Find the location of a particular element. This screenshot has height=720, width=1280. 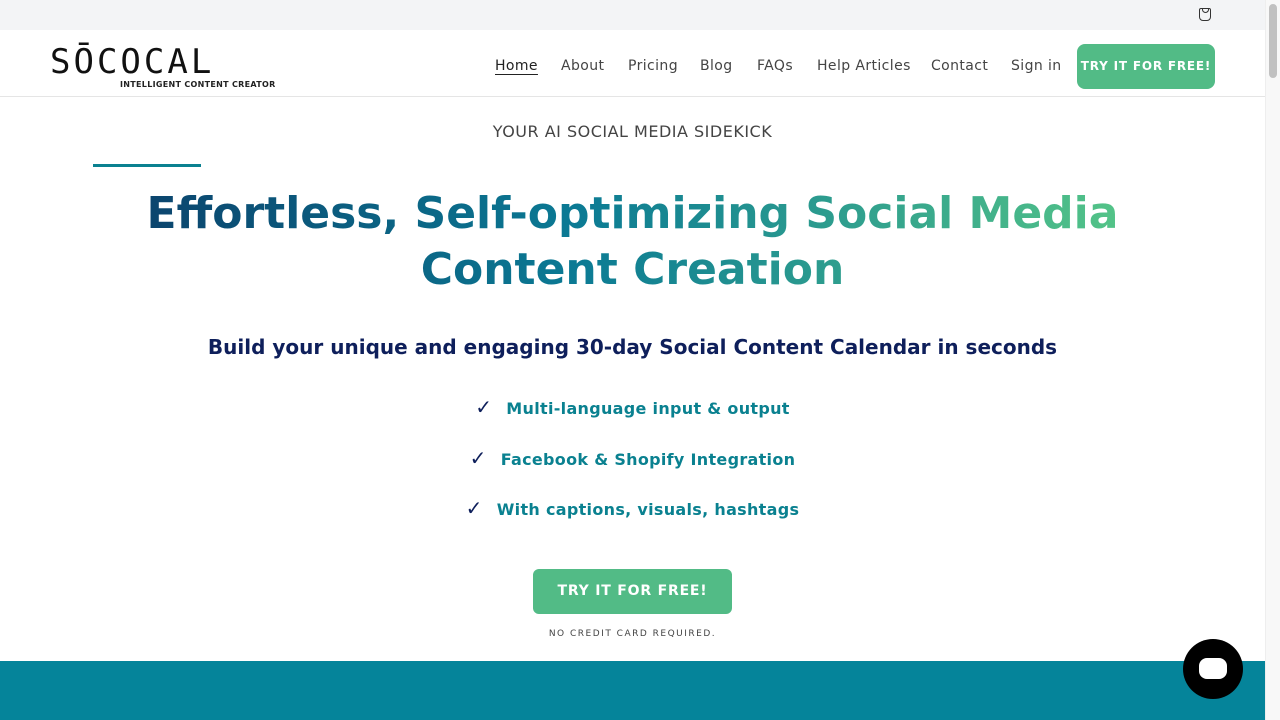

feature-item: ✓ Multi-language input & output is located at coordinates (632, 407).